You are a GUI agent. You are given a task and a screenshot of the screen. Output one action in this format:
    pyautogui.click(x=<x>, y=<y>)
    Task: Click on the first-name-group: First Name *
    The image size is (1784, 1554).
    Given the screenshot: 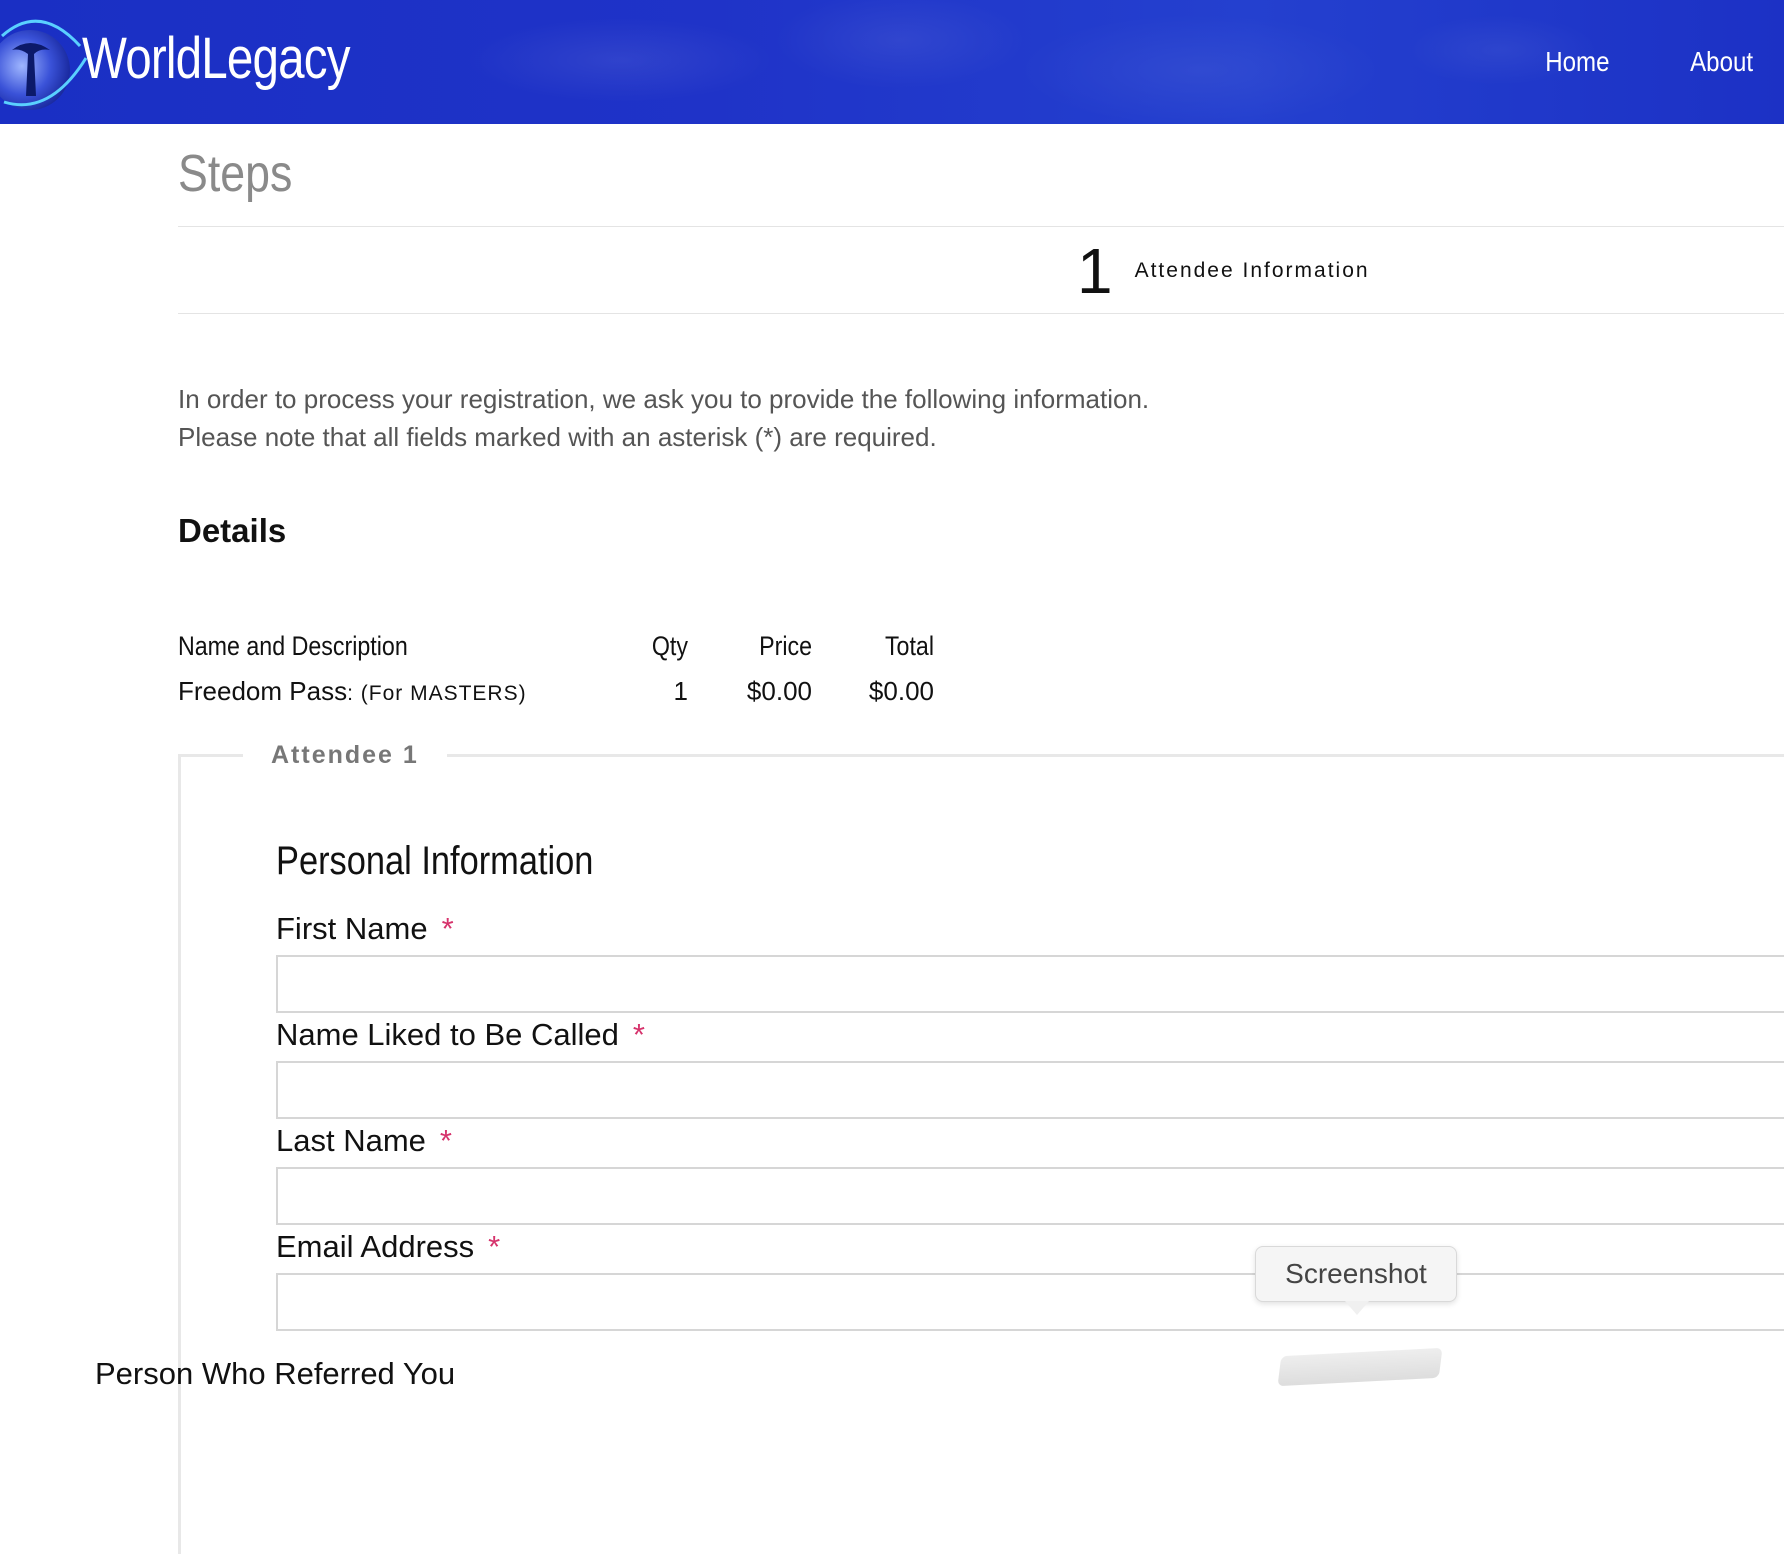 What is the action you would take?
    pyautogui.click(x=1030, y=962)
    